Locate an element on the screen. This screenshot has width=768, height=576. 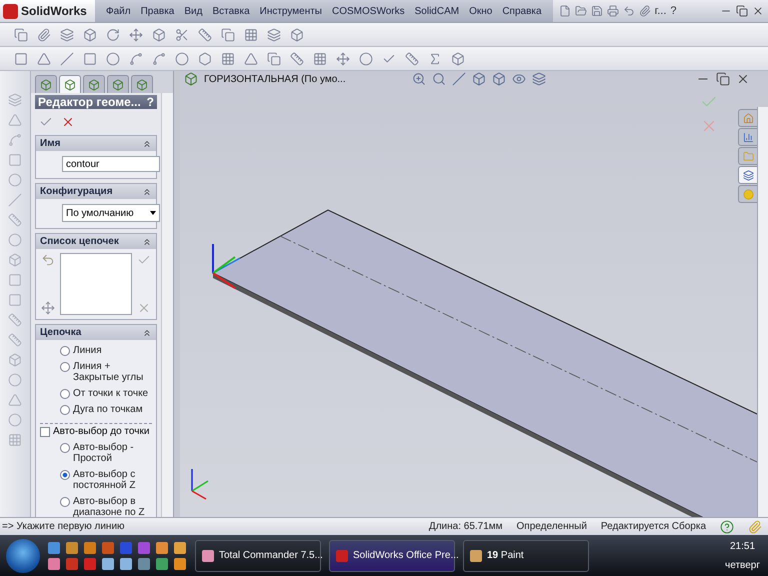
help-button: ? is located at coordinates (673, 11).